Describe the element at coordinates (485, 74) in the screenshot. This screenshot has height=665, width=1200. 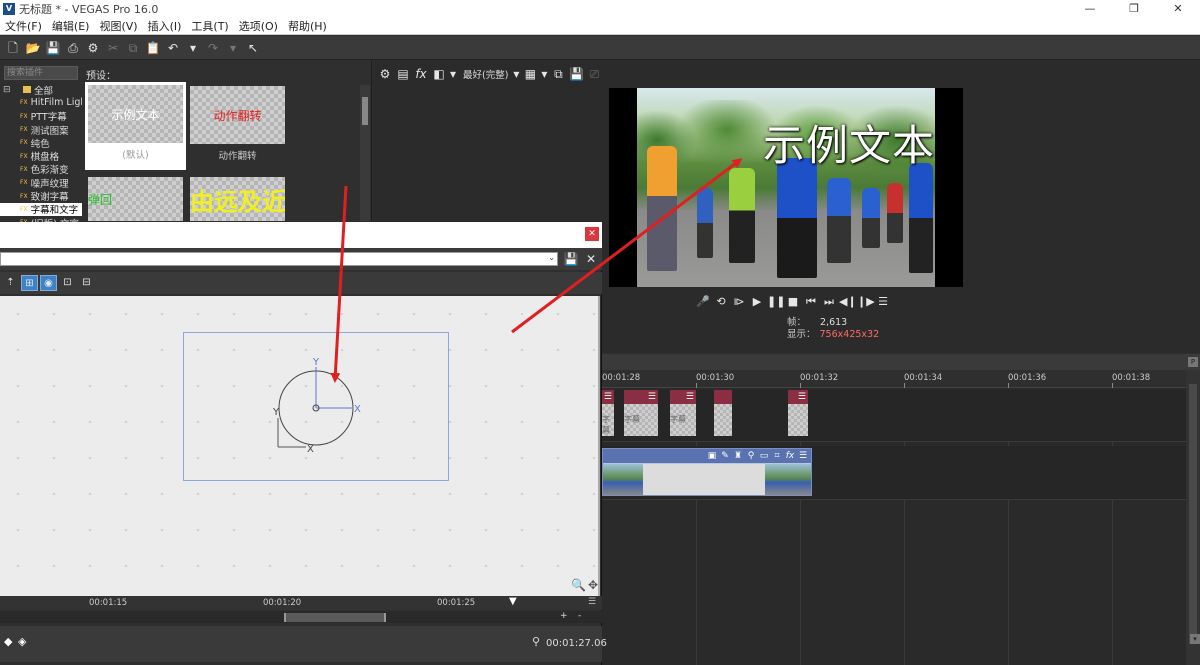
I see `preview-quality-select: 最好(完整)` at that location.